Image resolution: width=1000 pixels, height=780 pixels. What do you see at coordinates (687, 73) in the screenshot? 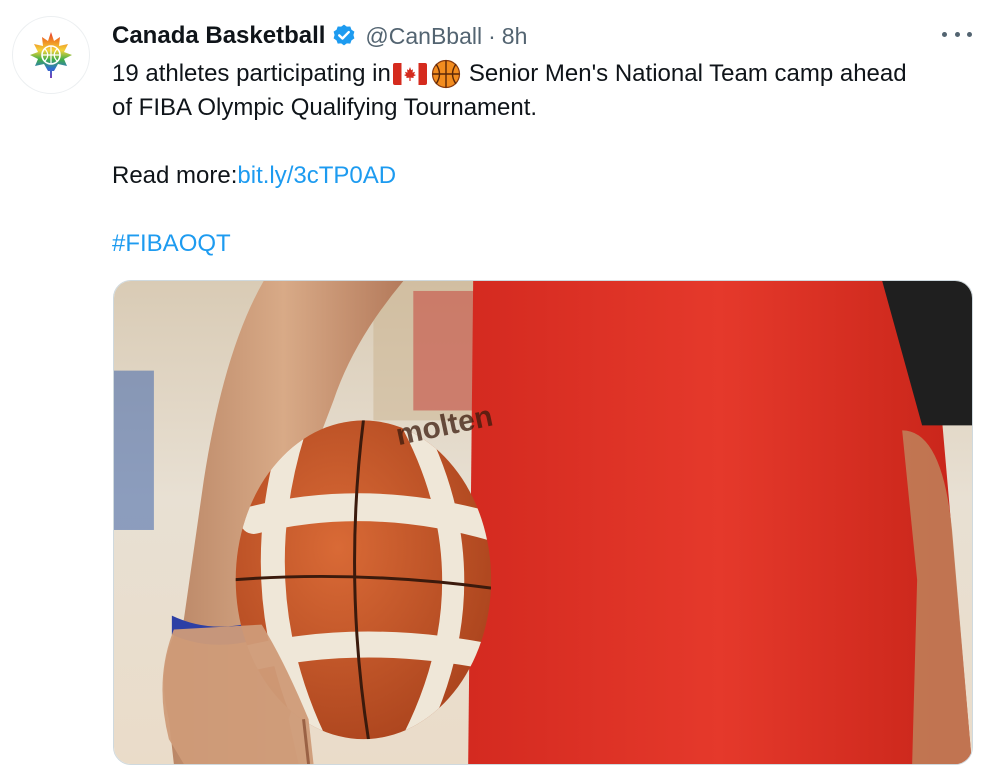
I see `text-line1-after: Senior Men's National Team camp ahead` at bounding box center [687, 73].